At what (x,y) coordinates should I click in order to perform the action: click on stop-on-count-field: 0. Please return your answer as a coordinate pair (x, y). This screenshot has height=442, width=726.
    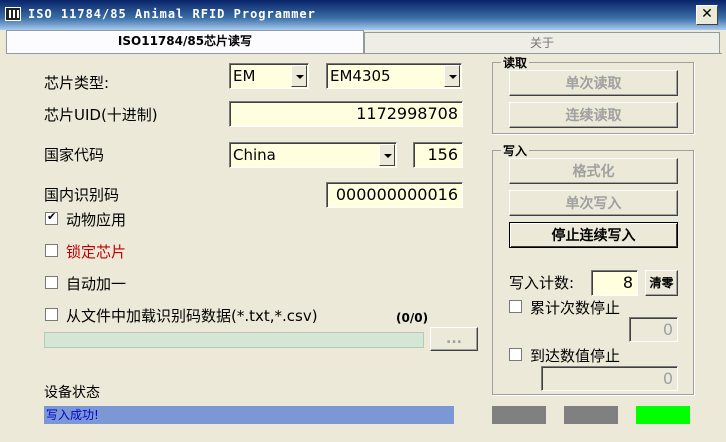
    Looking at the image, I should click on (653, 329).